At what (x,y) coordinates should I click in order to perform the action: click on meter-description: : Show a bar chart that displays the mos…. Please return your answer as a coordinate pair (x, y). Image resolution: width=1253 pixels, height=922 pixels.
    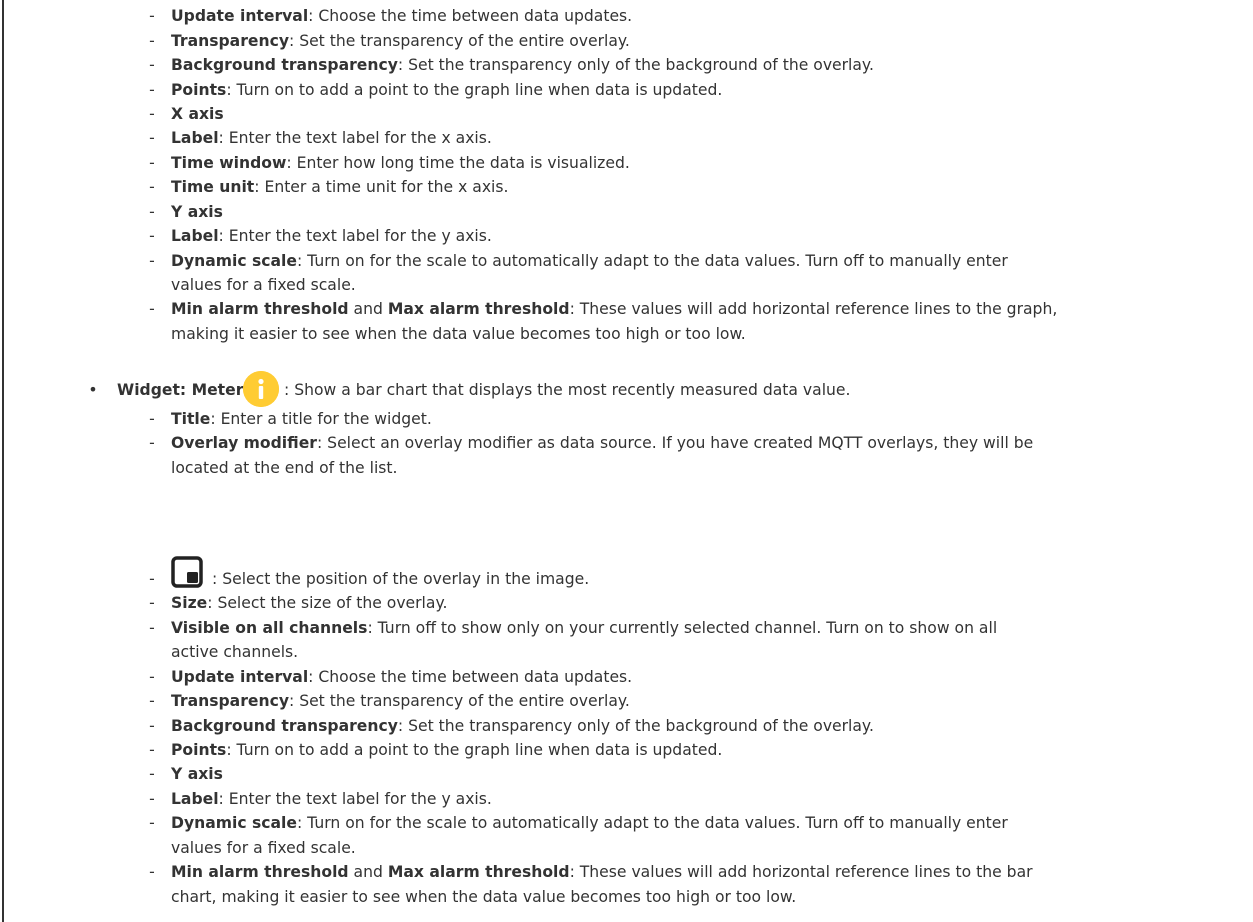
    Looking at the image, I should click on (567, 390).